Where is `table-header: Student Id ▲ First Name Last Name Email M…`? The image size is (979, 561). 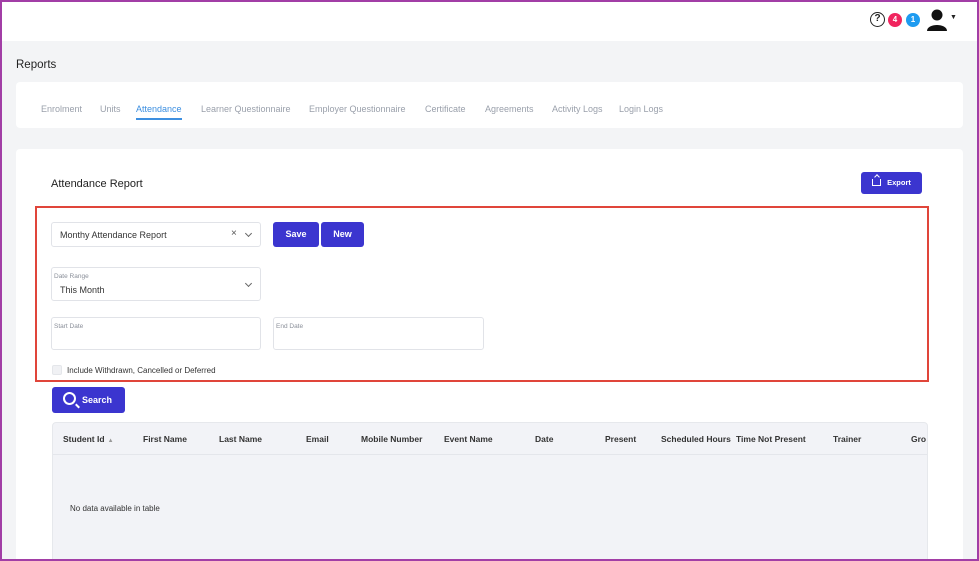
table-header: Student Id ▲ First Name Last Name Email M… is located at coordinates (490, 439).